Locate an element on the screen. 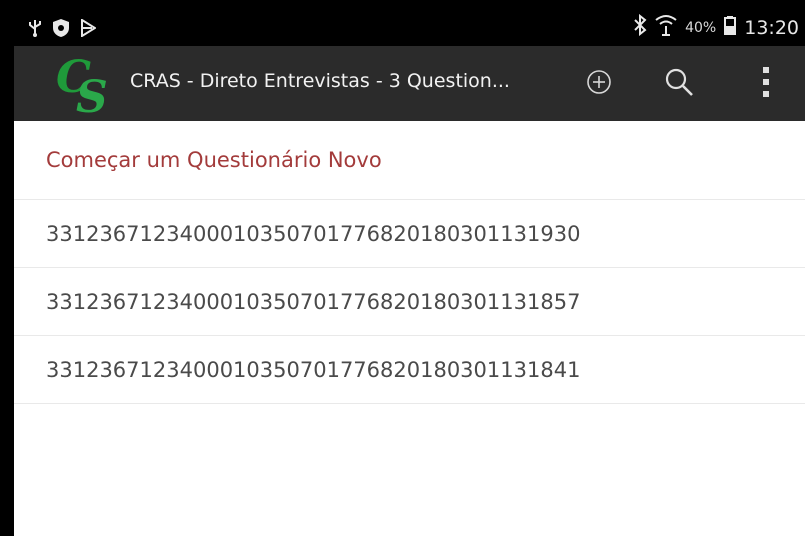 The image size is (805, 536). svg-text: S is located at coordinates (92, 94).